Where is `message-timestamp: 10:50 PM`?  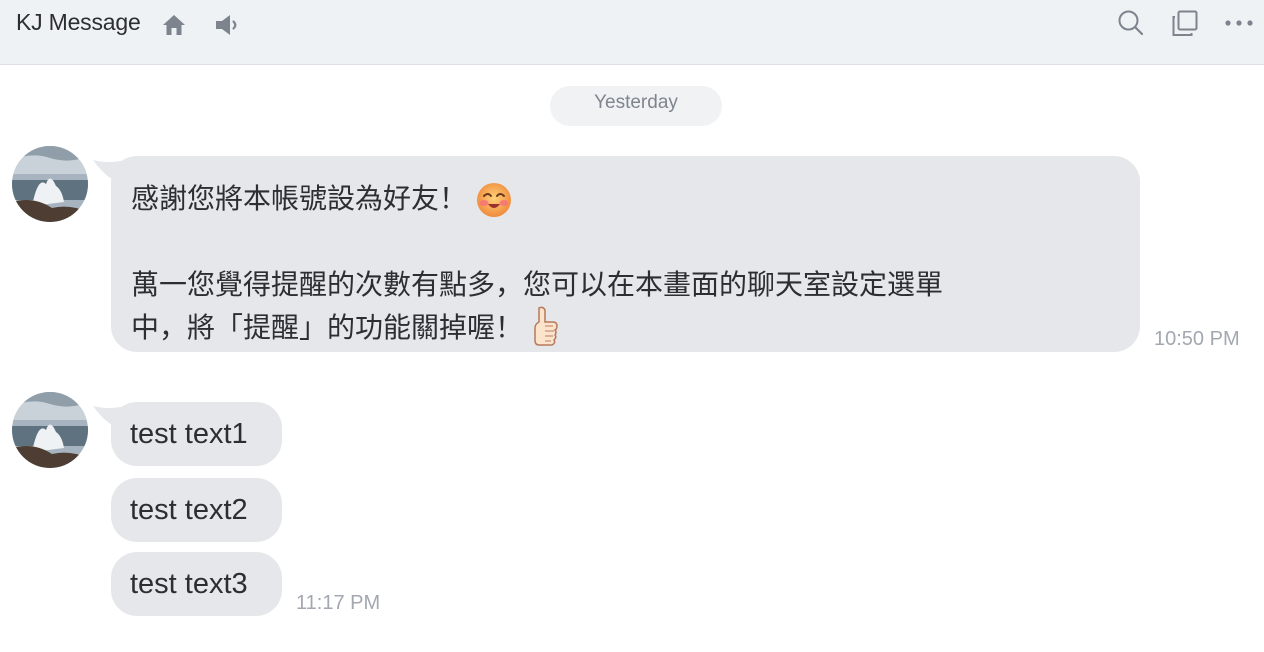 message-timestamp: 10:50 PM is located at coordinates (1197, 339).